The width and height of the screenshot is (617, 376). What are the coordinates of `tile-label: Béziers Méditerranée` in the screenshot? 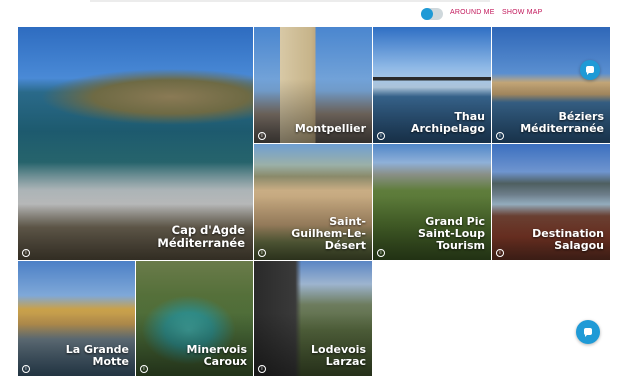 It's located at (562, 122).